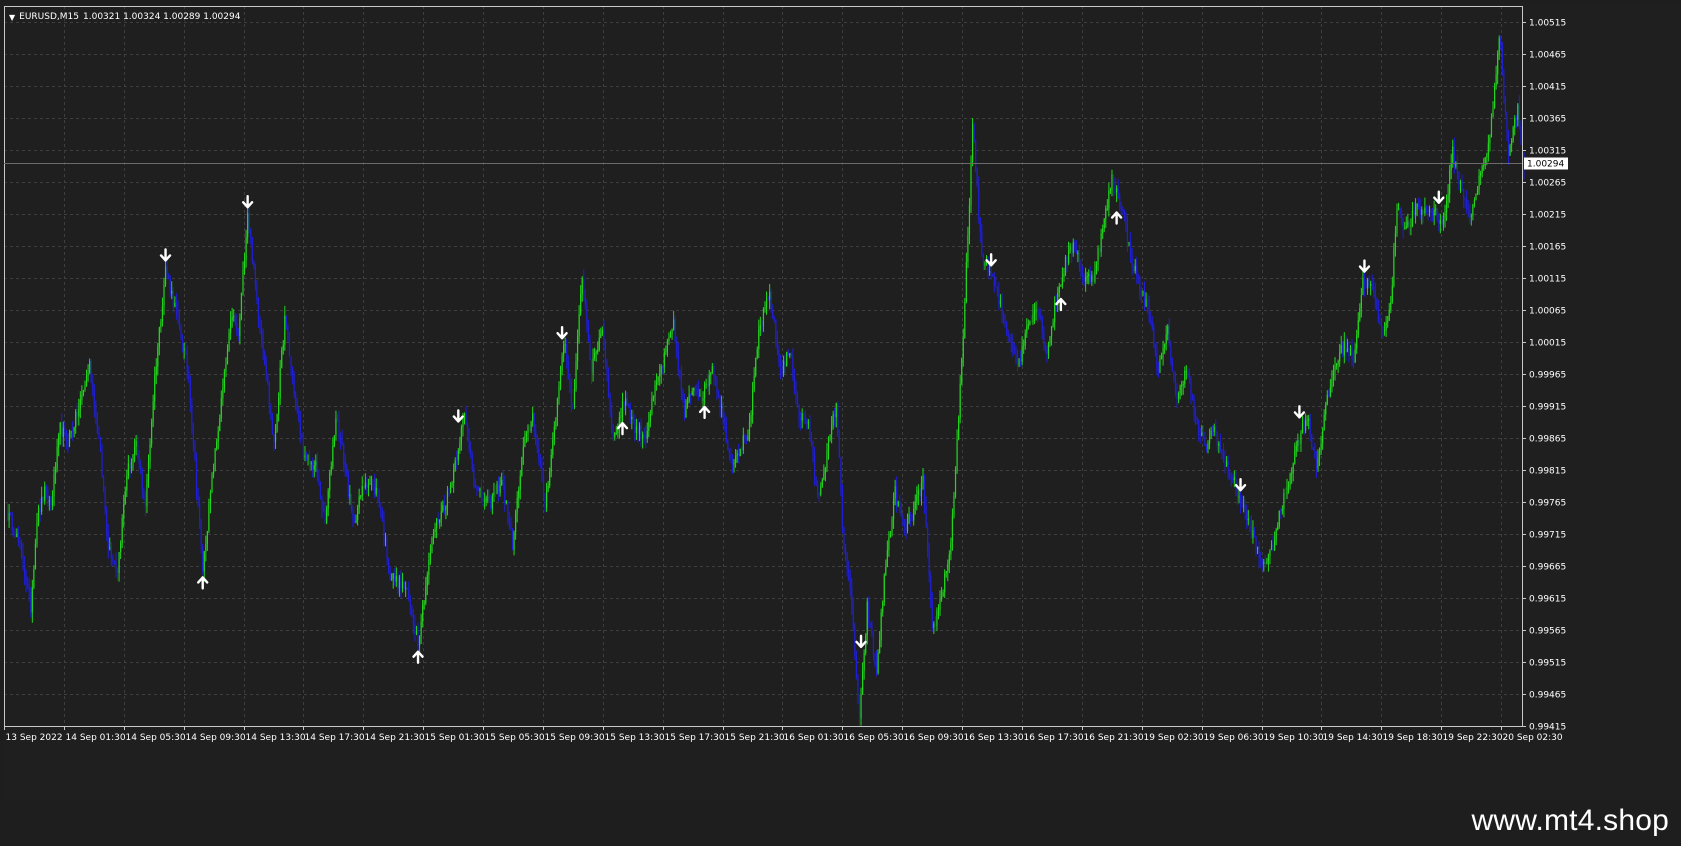  I want to click on x-tick-label: 15 Sep 21:30, so click(755, 738).